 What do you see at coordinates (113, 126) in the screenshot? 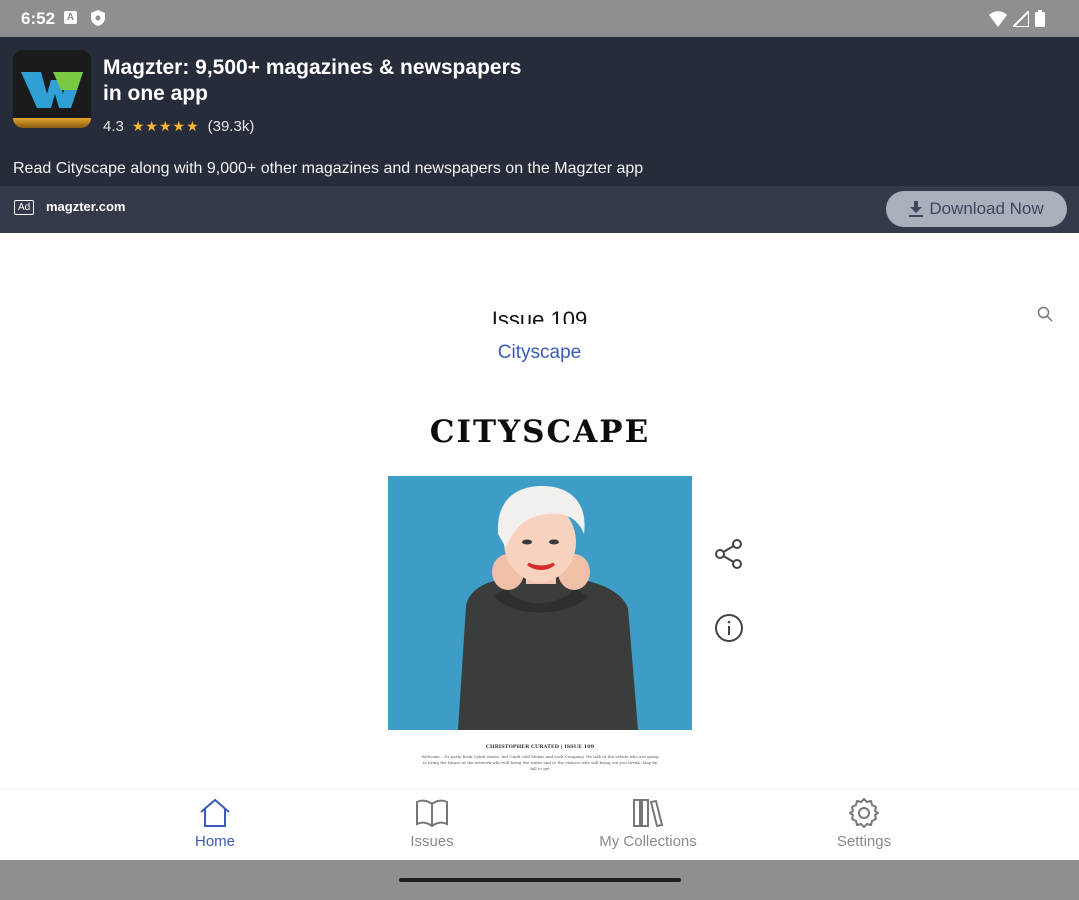
I see `rating-value: 4.3` at bounding box center [113, 126].